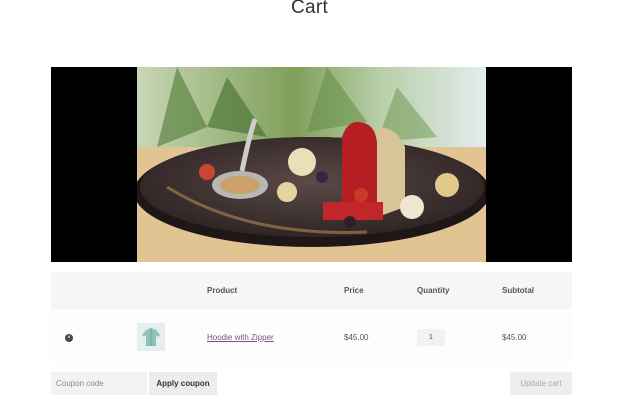  I want to click on thumbnail-cell, so click(172, 337).